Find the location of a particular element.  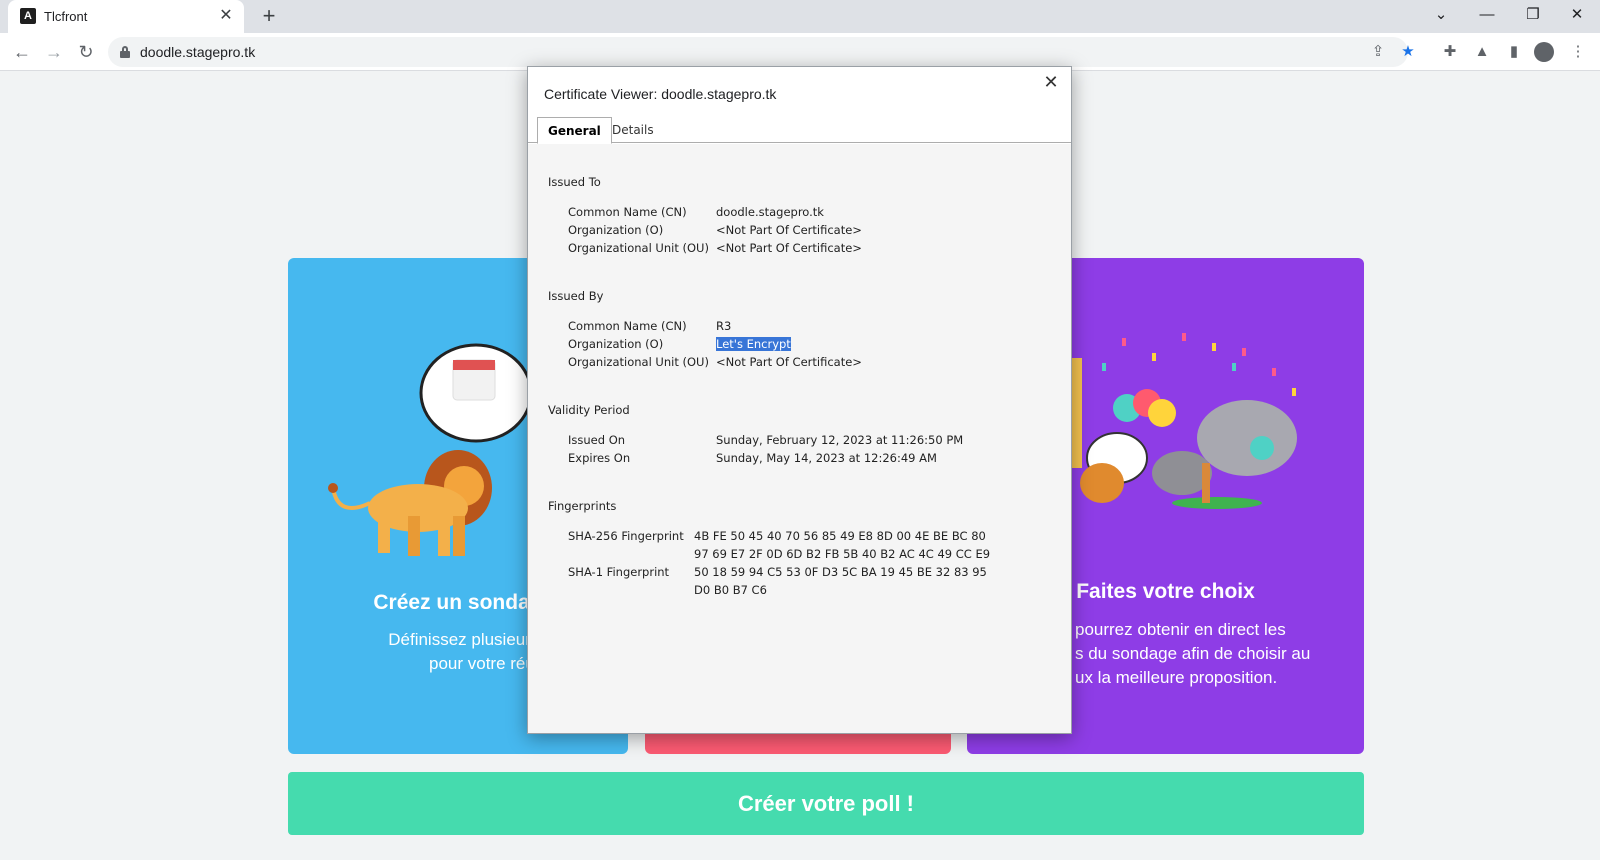

issued-to-ou-value: <Not Part Of Certificate> is located at coordinates (789, 248).